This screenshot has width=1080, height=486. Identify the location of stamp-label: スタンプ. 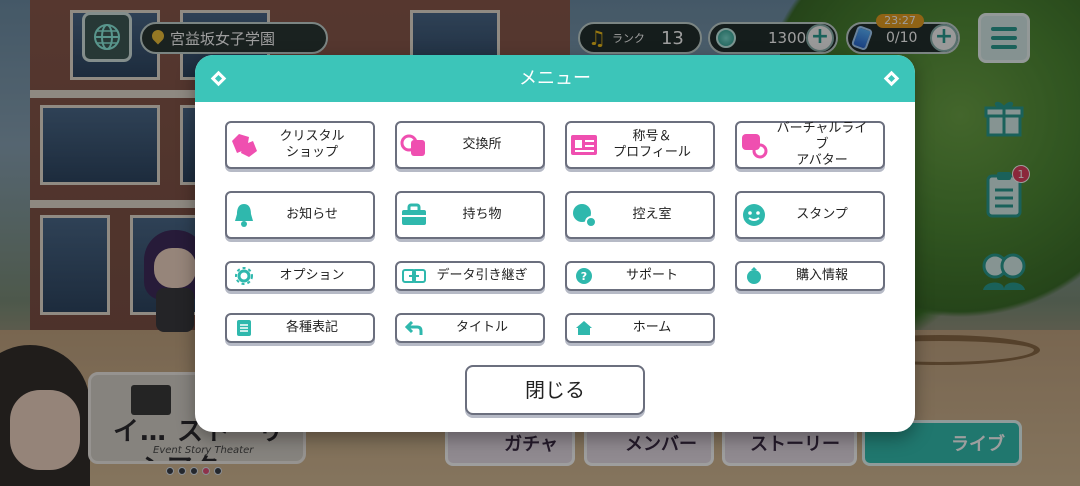
(822, 214).